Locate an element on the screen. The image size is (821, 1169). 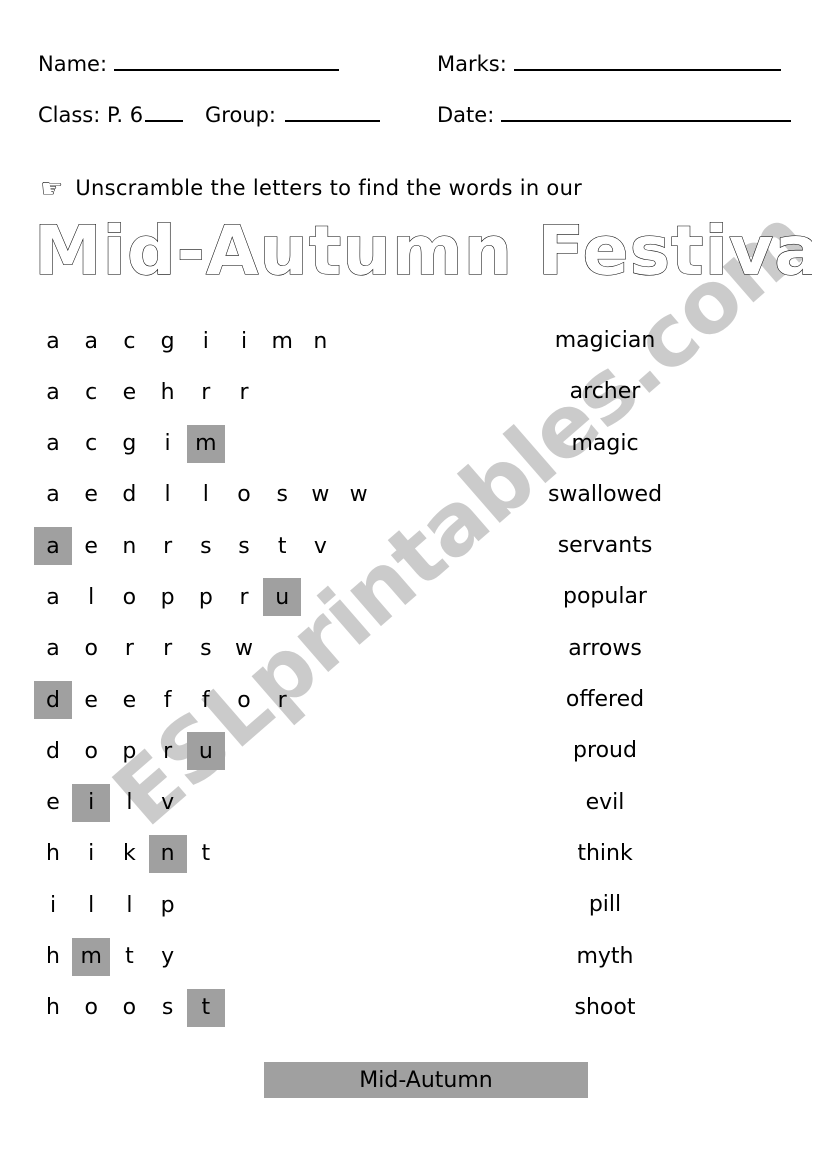
title-text: Mid-Autumn Festival is located at coordinates (423, 253).